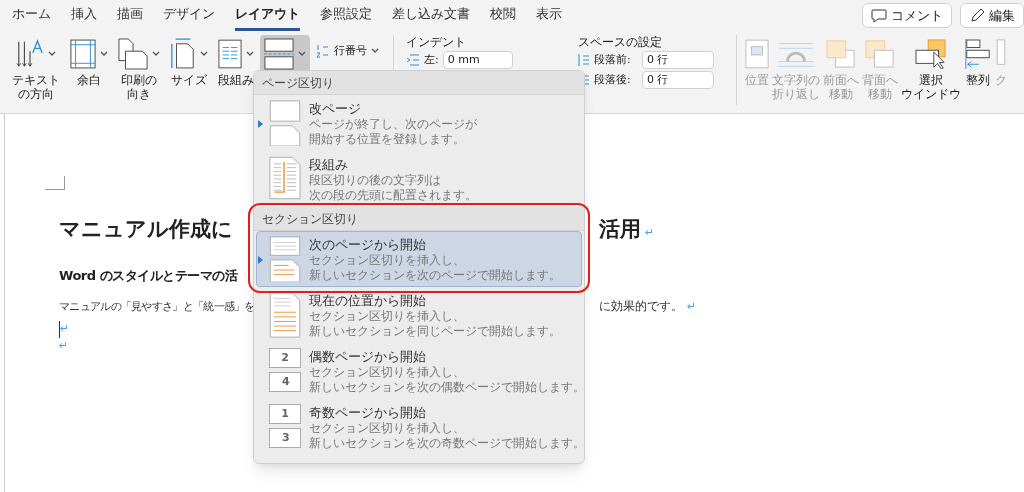 The width and height of the screenshot is (1024, 492). I want to click on menu-item-description: 新しいセクションを同じページで開始します。, so click(435, 331).